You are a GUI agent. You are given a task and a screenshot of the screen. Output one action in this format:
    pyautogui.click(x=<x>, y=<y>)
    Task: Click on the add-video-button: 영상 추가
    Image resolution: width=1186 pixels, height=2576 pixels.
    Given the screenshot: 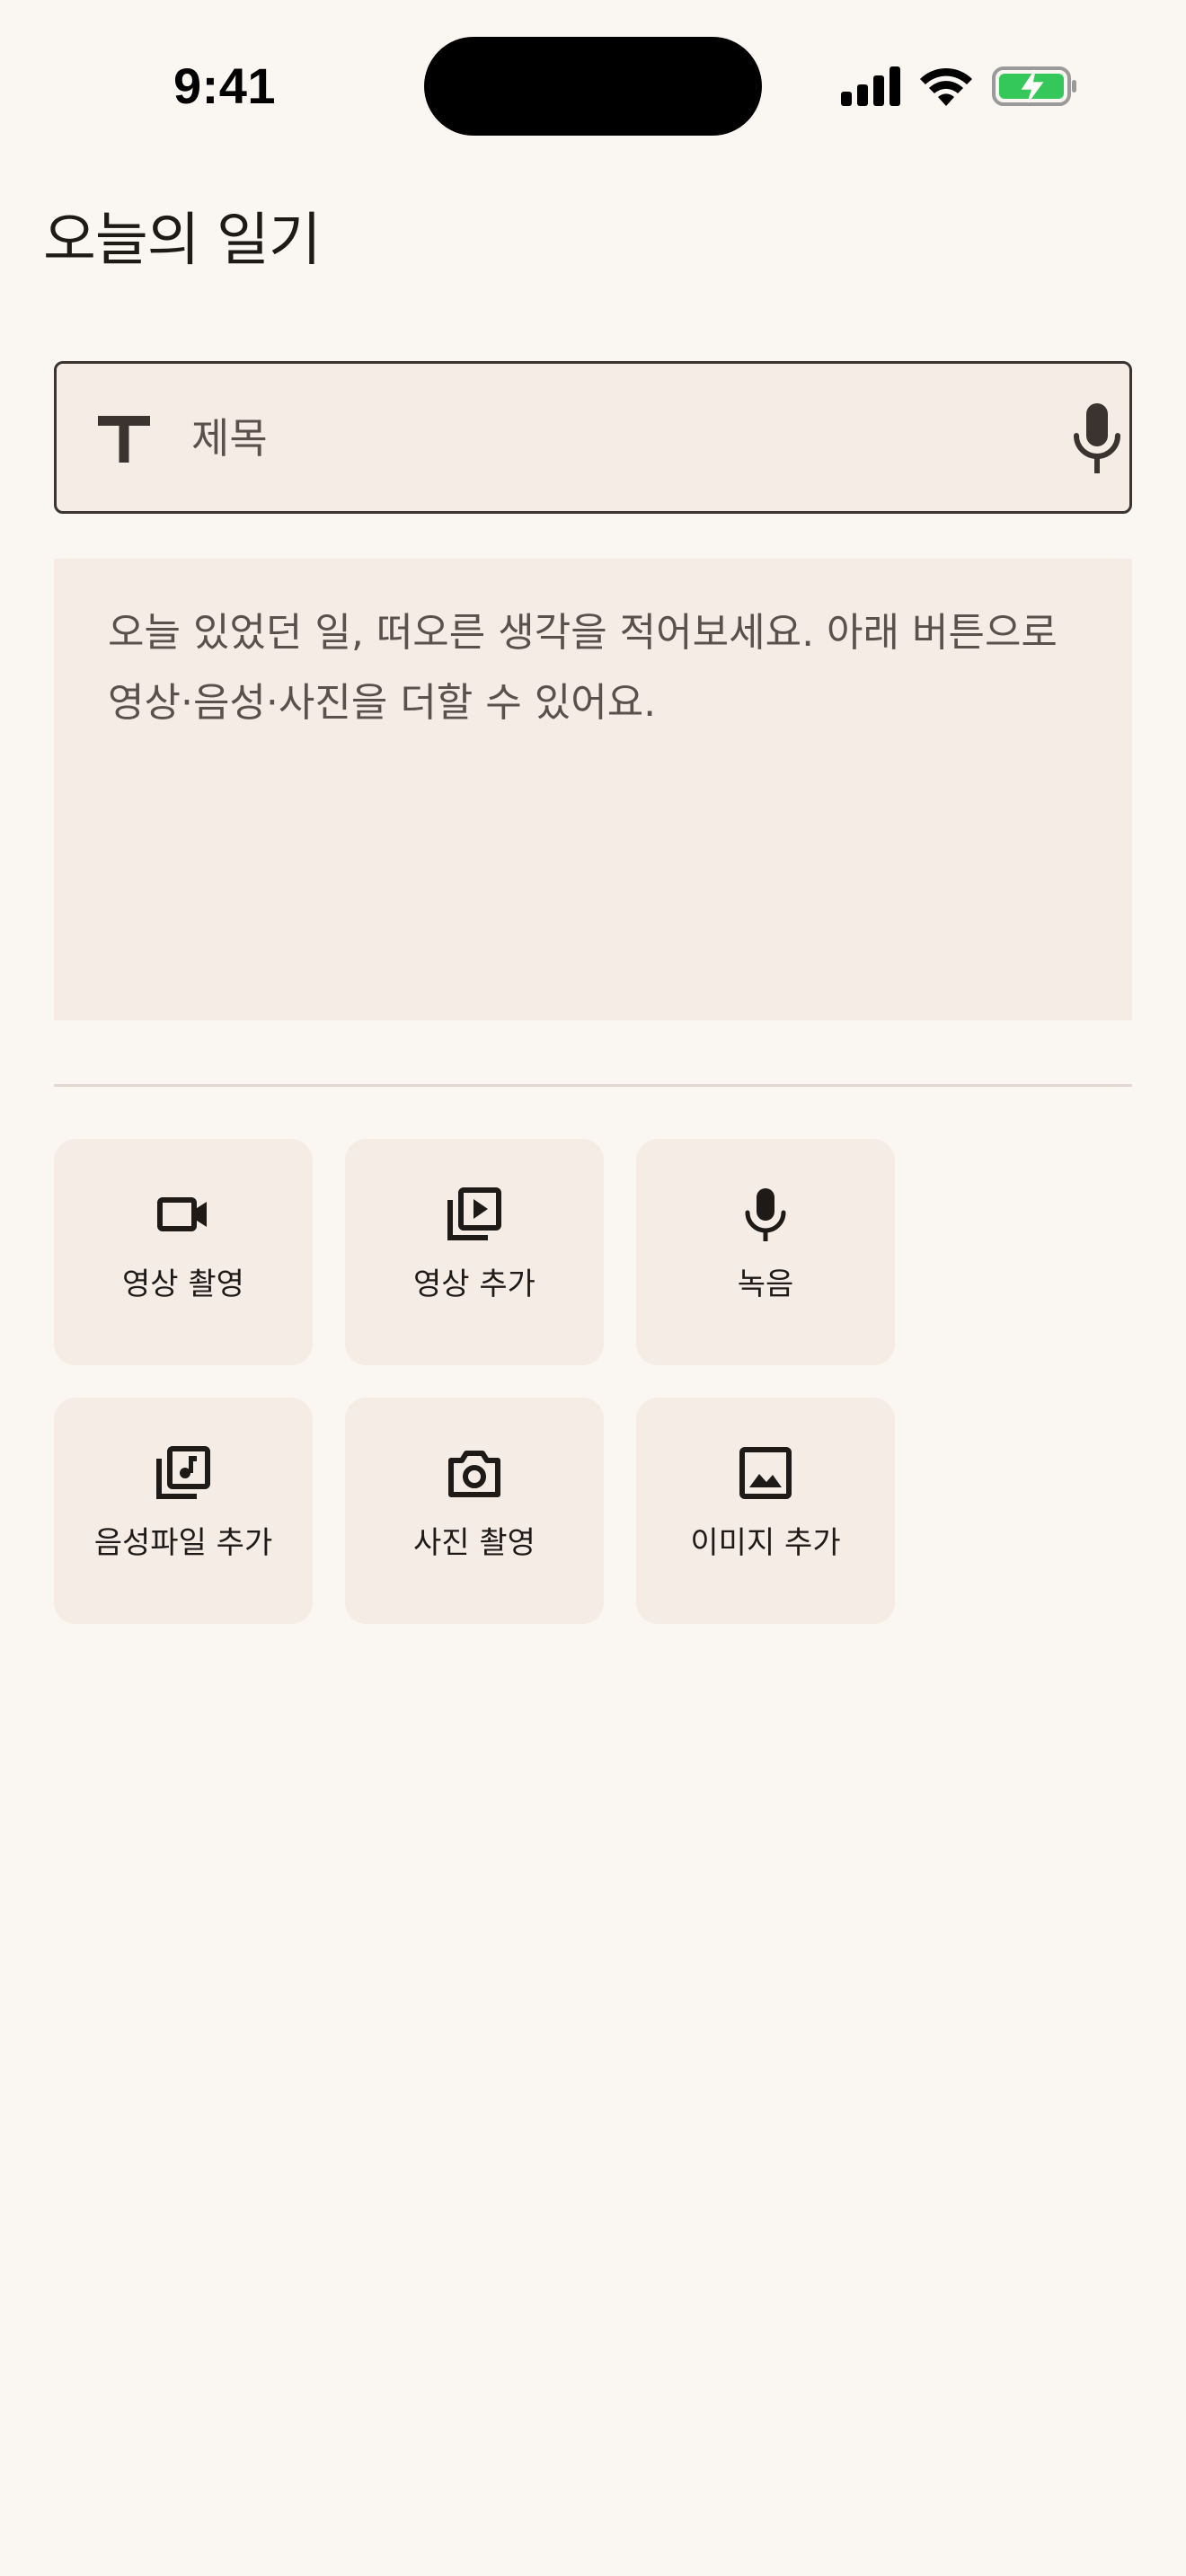 What is the action you would take?
    pyautogui.click(x=474, y=1252)
    